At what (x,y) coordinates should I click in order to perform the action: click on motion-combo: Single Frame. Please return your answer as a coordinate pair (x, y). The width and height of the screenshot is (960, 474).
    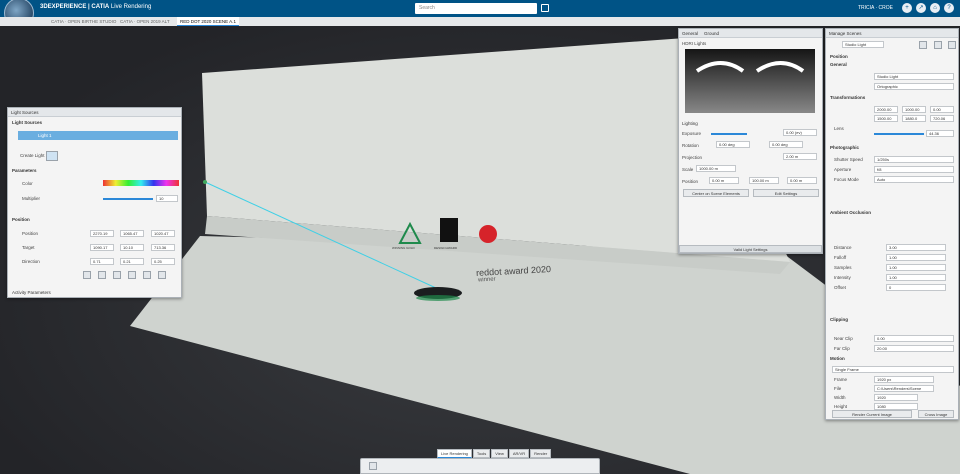
    Looking at the image, I should click on (893, 369).